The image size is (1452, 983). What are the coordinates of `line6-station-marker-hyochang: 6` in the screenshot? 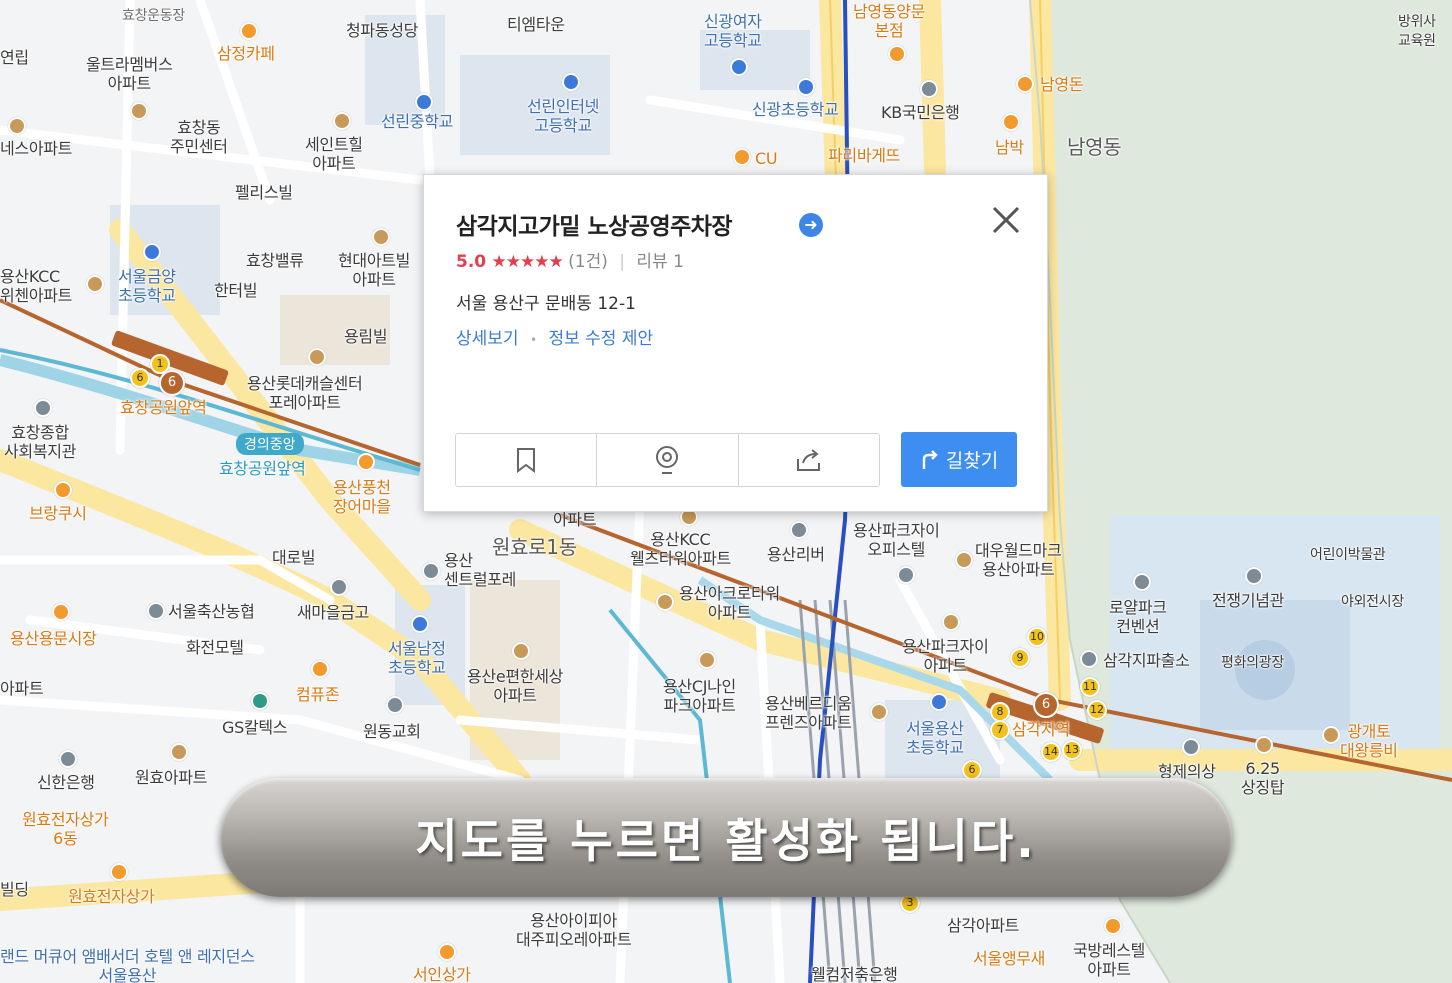 It's located at (172, 383).